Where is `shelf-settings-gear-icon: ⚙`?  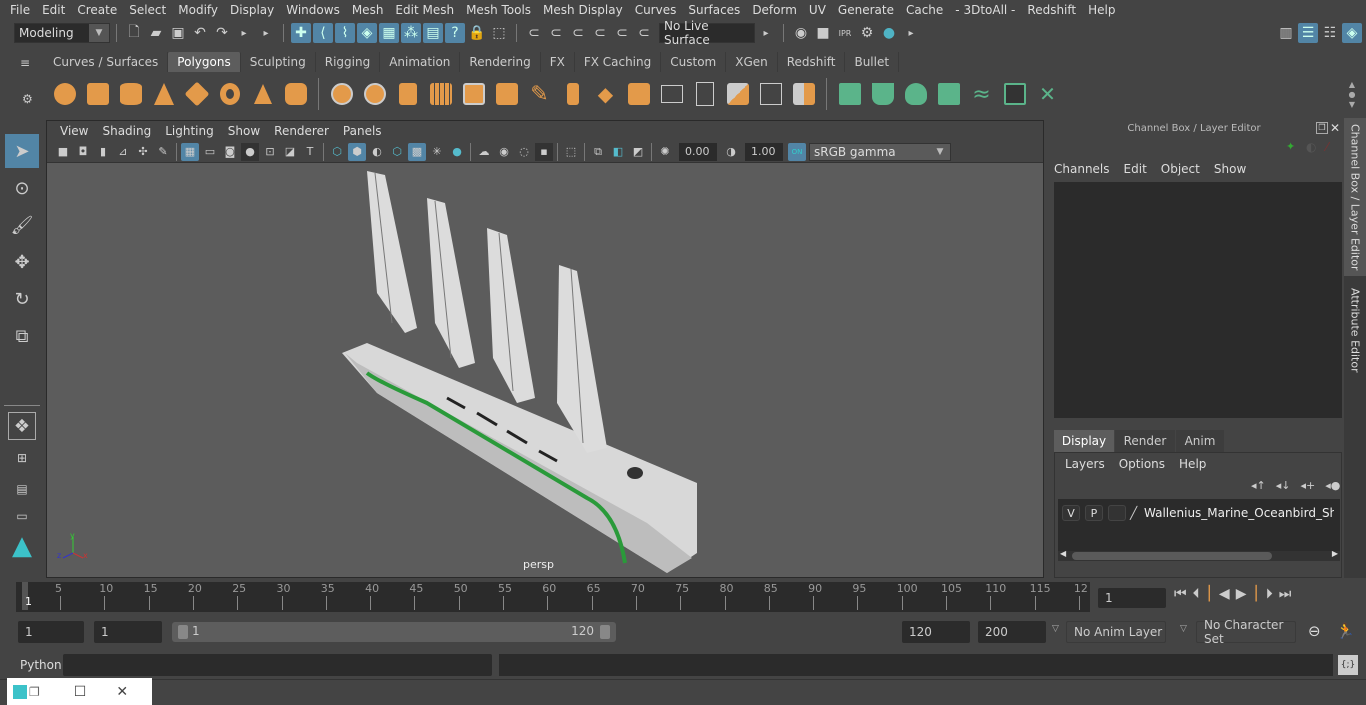 shelf-settings-gear-icon: ⚙ is located at coordinates (27, 99).